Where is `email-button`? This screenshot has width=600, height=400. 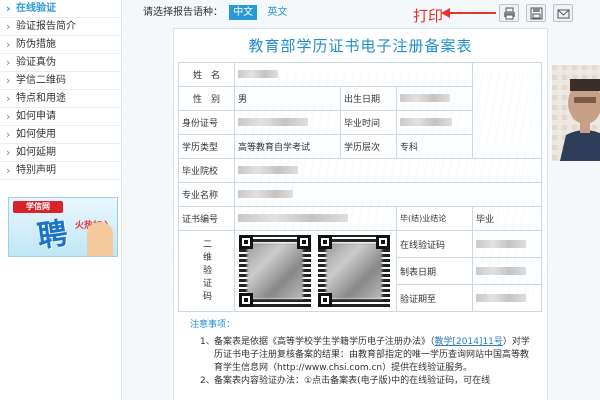
email-button is located at coordinates (563, 13).